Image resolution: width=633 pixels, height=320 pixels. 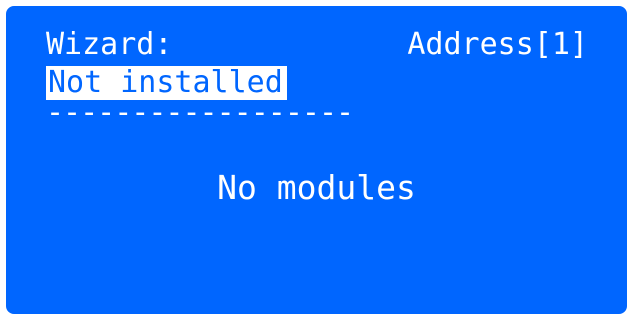 I want to click on no-modules-message: No modules, so click(x=316, y=187).